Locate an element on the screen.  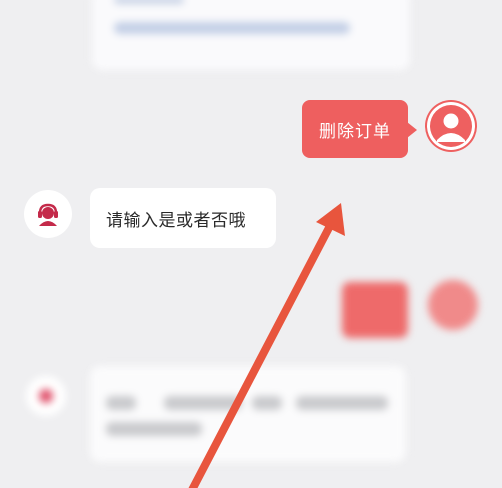
user-message-bubble: 删除订单 is located at coordinates (359, 129).